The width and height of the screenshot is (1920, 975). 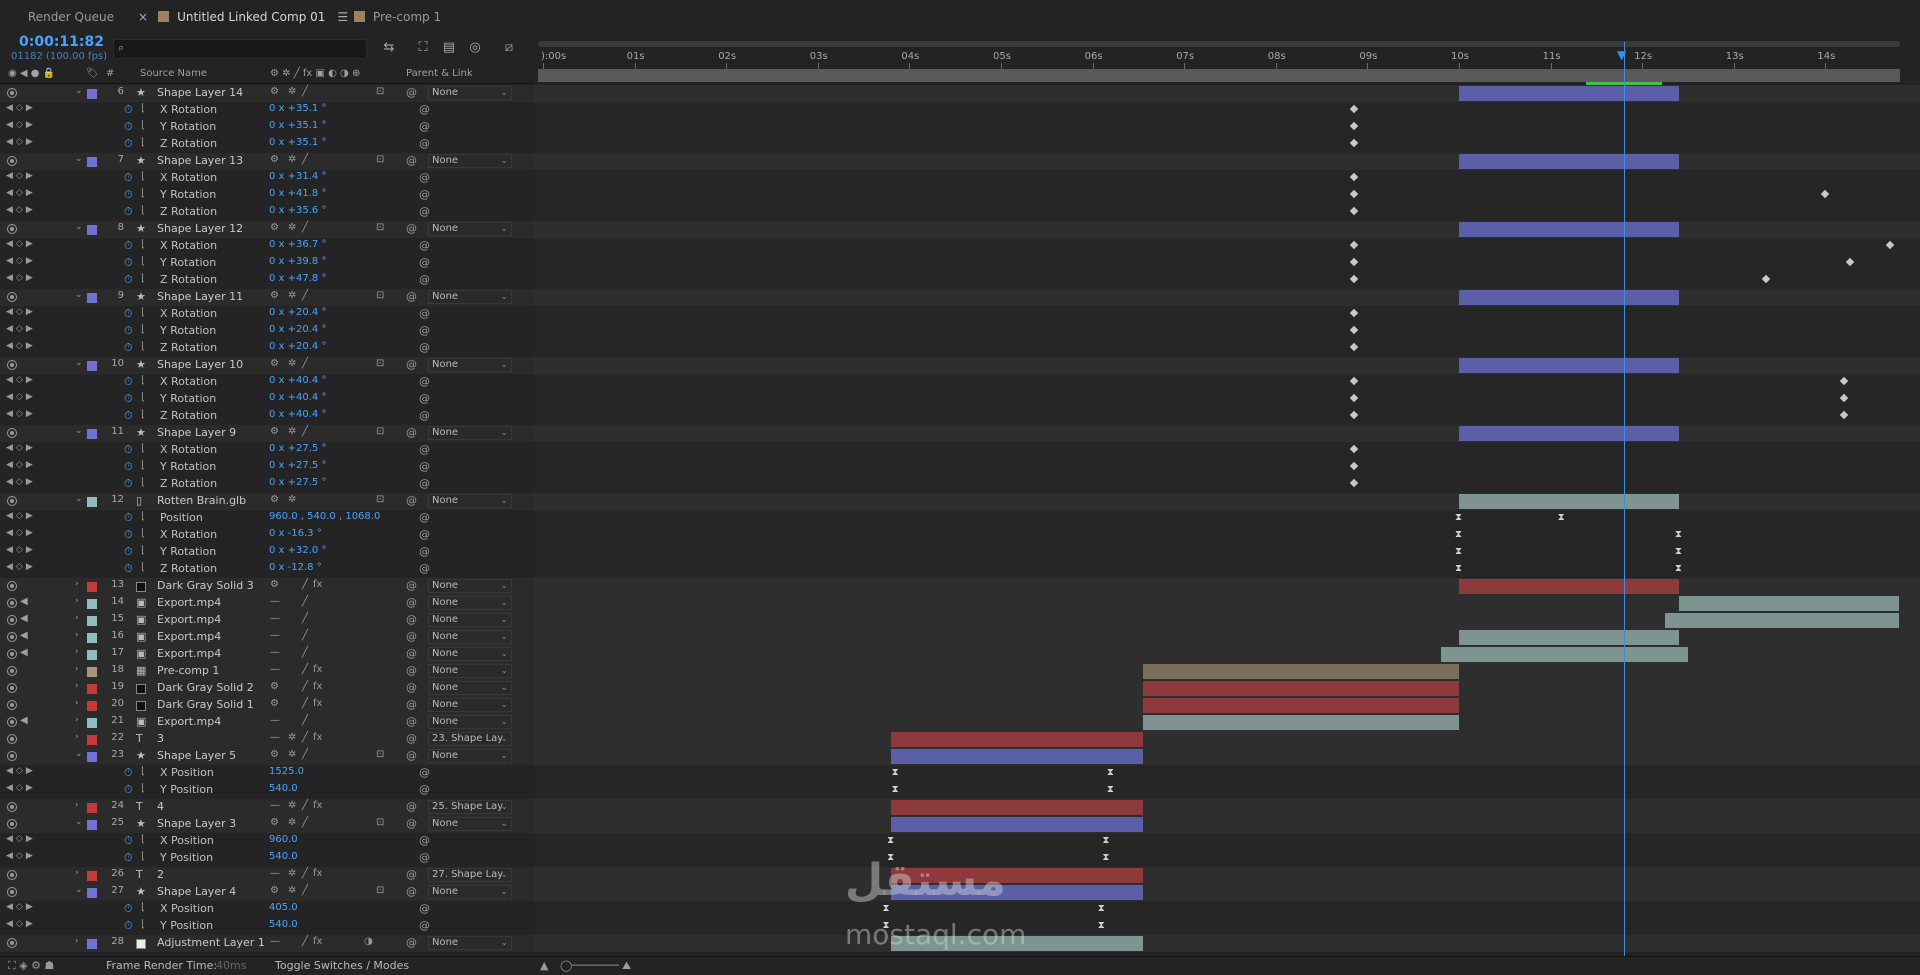 I want to click on layer-row: › 18 ▦ Pre-comp 1 — ╱ fx @ None ⌄, so click(x=267, y=671).